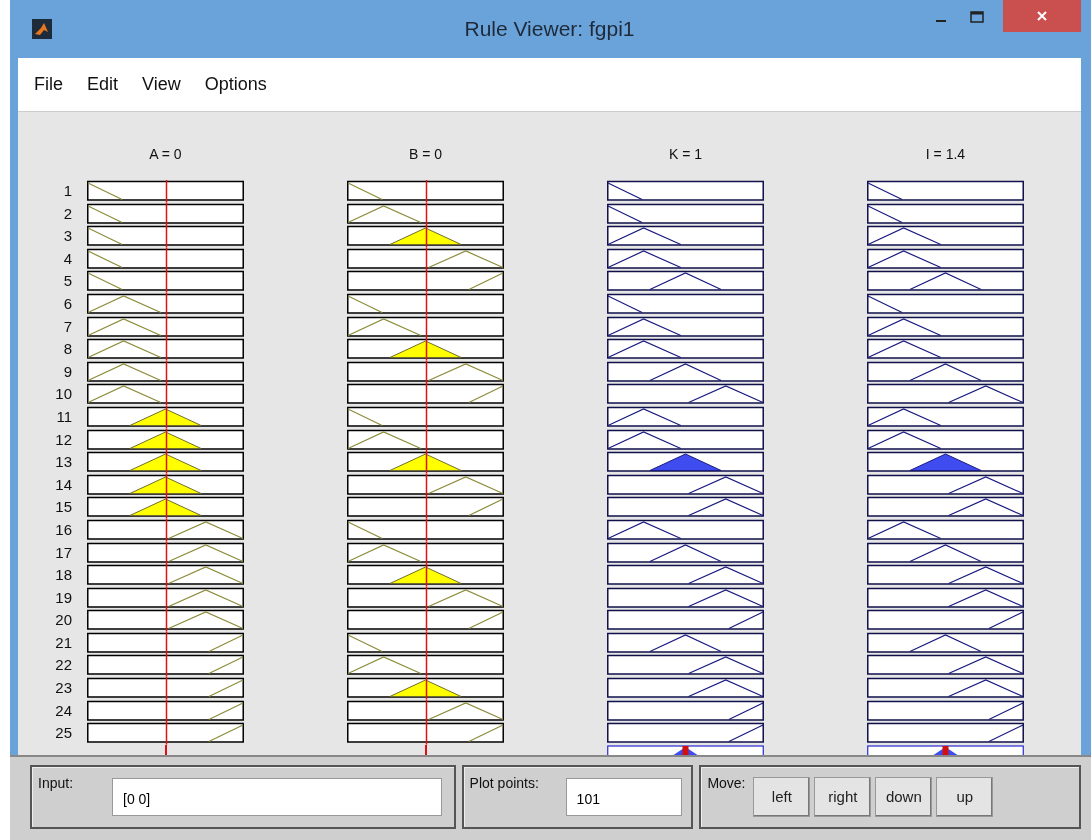 This screenshot has height=840, width=1091. Describe the element at coordinates (965, 796) in the screenshot. I see `move-button: up` at that location.